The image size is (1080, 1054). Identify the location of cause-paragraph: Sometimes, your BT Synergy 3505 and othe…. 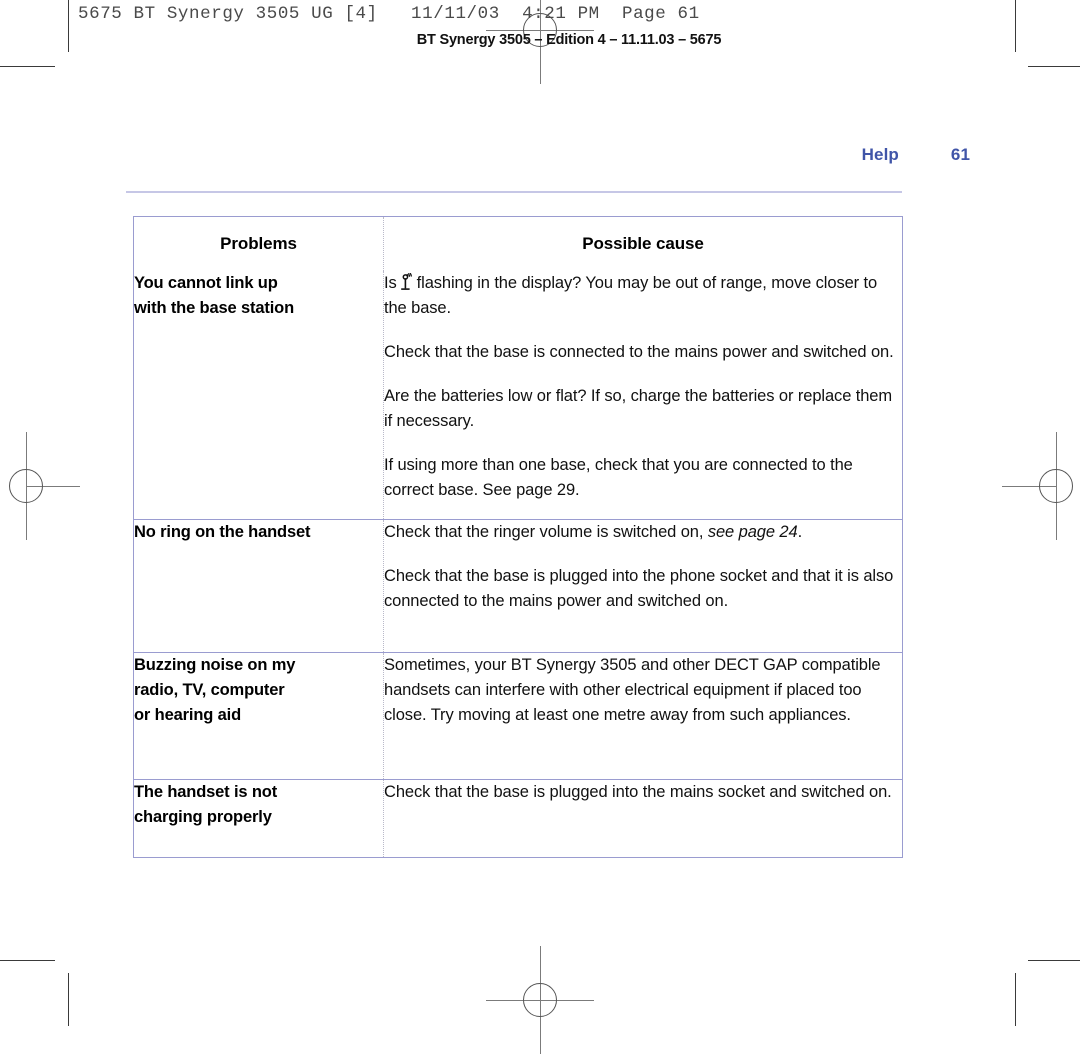
(632, 689).